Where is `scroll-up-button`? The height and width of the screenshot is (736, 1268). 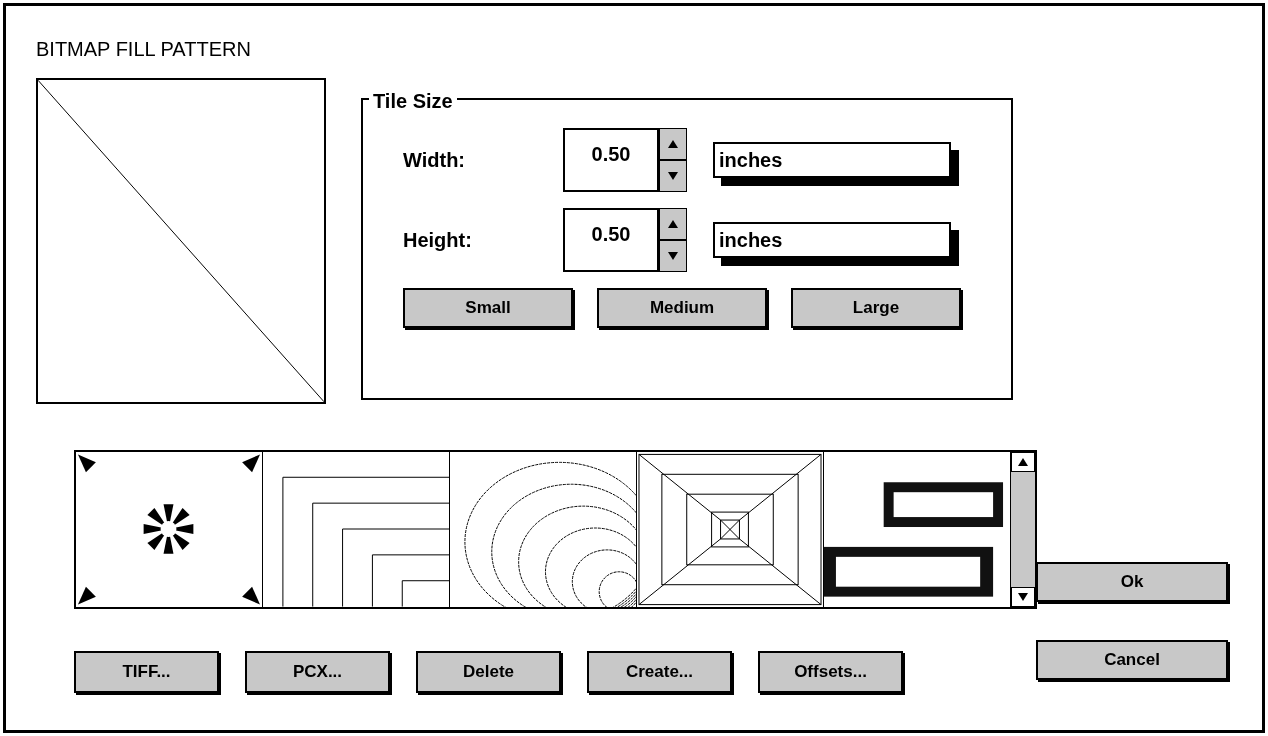
scroll-up-button is located at coordinates (1023, 462).